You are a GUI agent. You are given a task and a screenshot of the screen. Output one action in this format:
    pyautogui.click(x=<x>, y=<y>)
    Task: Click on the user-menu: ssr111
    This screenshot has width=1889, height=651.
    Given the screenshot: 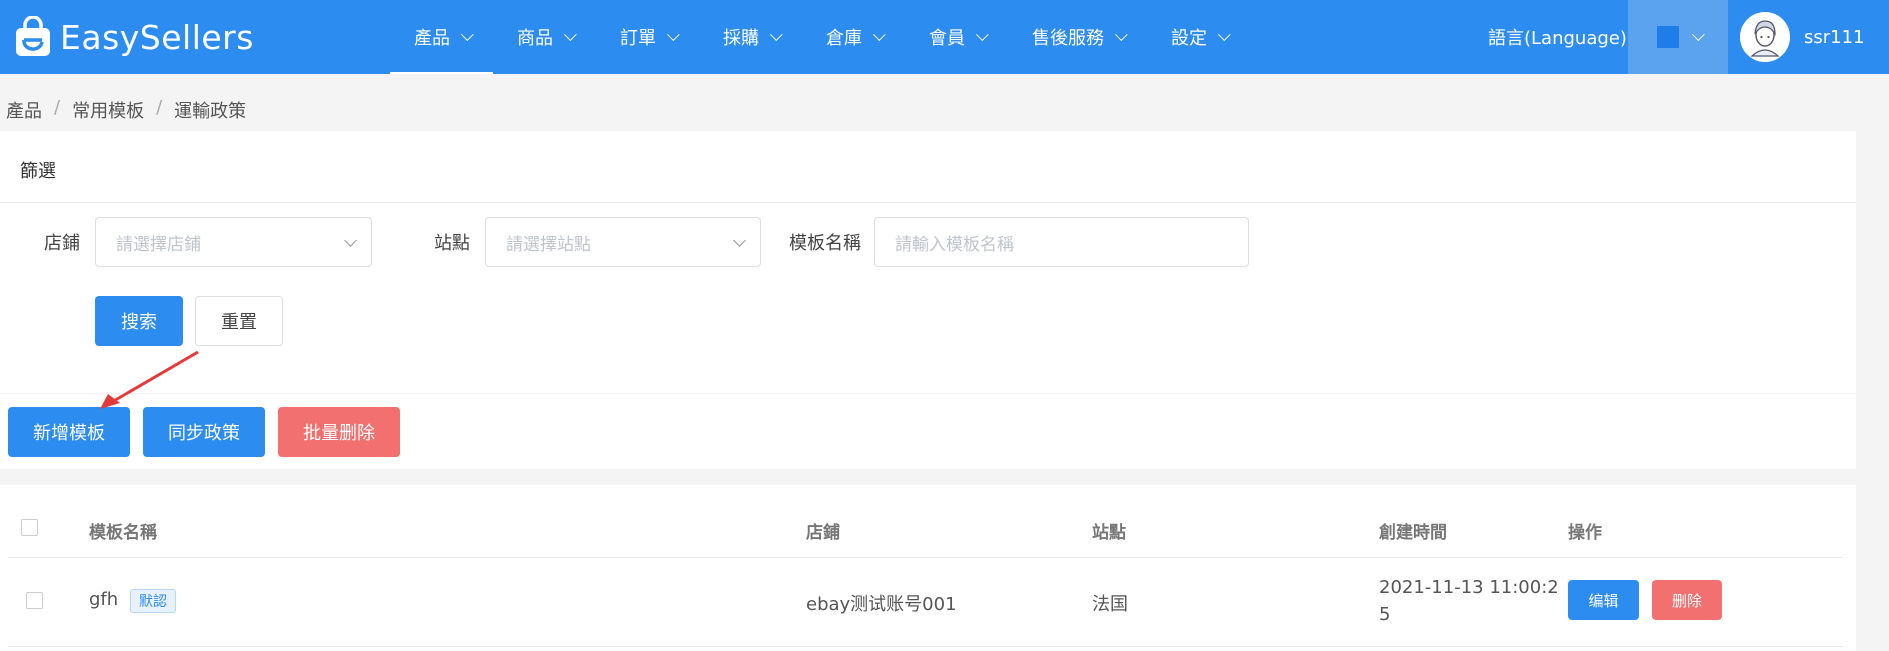 What is the action you would take?
    pyautogui.click(x=1802, y=37)
    